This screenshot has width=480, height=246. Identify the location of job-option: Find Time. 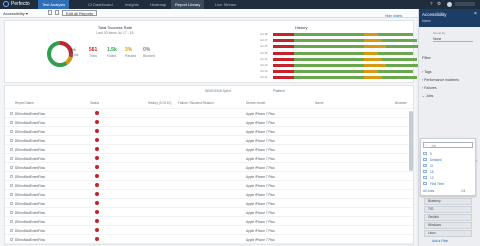
(448, 184).